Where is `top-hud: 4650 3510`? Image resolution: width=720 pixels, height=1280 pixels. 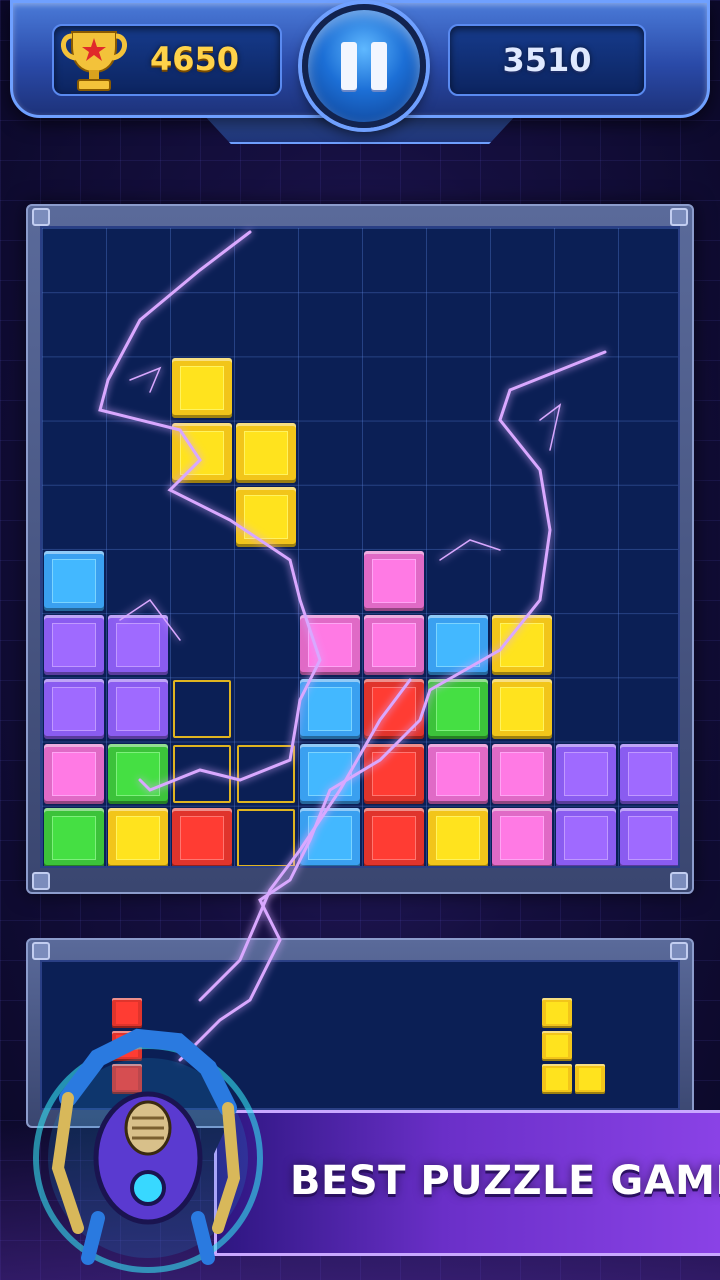
top-hud: 4650 3510 is located at coordinates (360, 75).